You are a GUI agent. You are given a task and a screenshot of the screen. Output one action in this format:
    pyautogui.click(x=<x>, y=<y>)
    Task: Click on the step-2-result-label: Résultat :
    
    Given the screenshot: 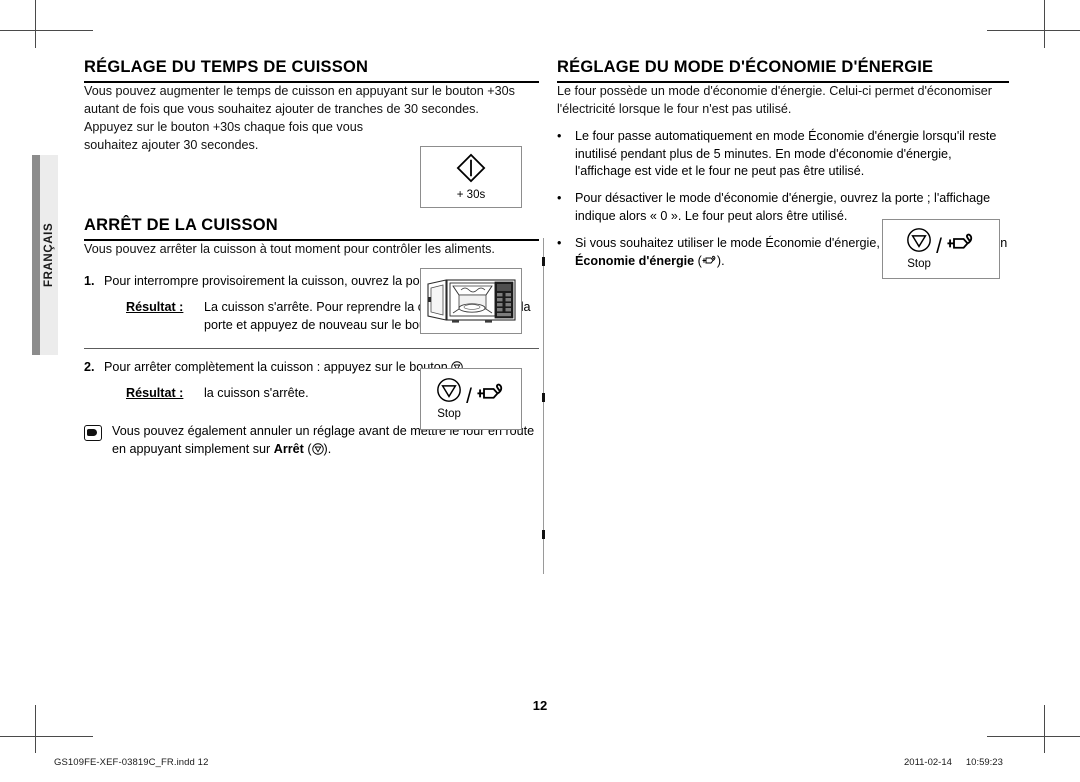 What is the action you would take?
    pyautogui.click(x=155, y=392)
    